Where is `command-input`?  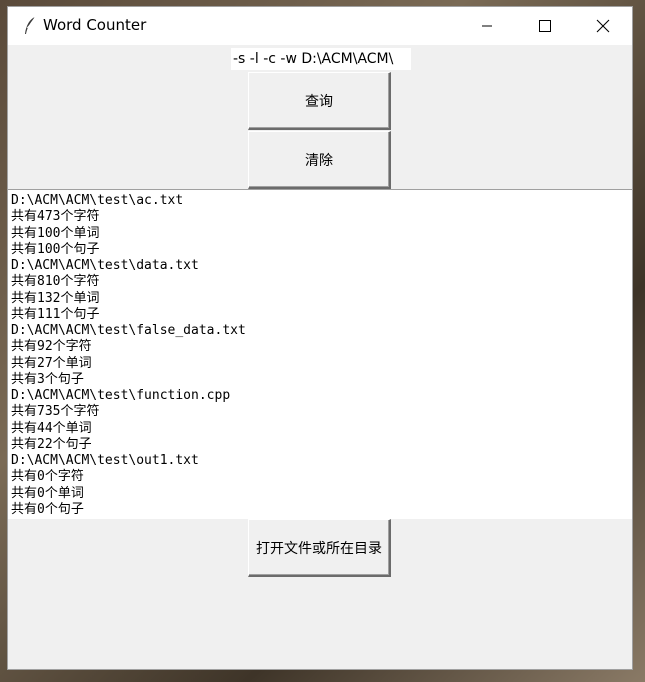 command-input is located at coordinates (321, 59).